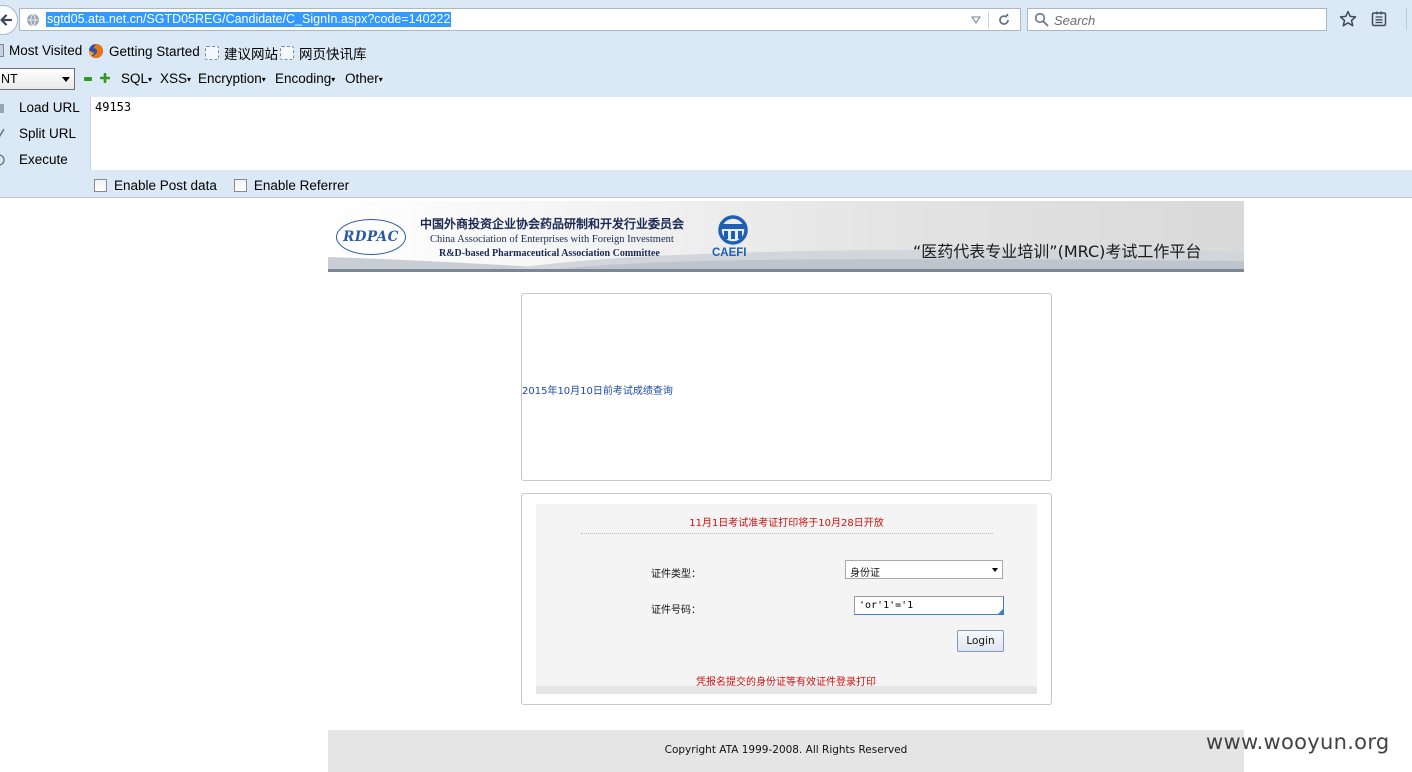 This screenshot has height=772, width=1412. What do you see at coordinates (230, 185) in the screenshot?
I see `hackbar-options: Enable Post data Enable Referrer` at bounding box center [230, 185].